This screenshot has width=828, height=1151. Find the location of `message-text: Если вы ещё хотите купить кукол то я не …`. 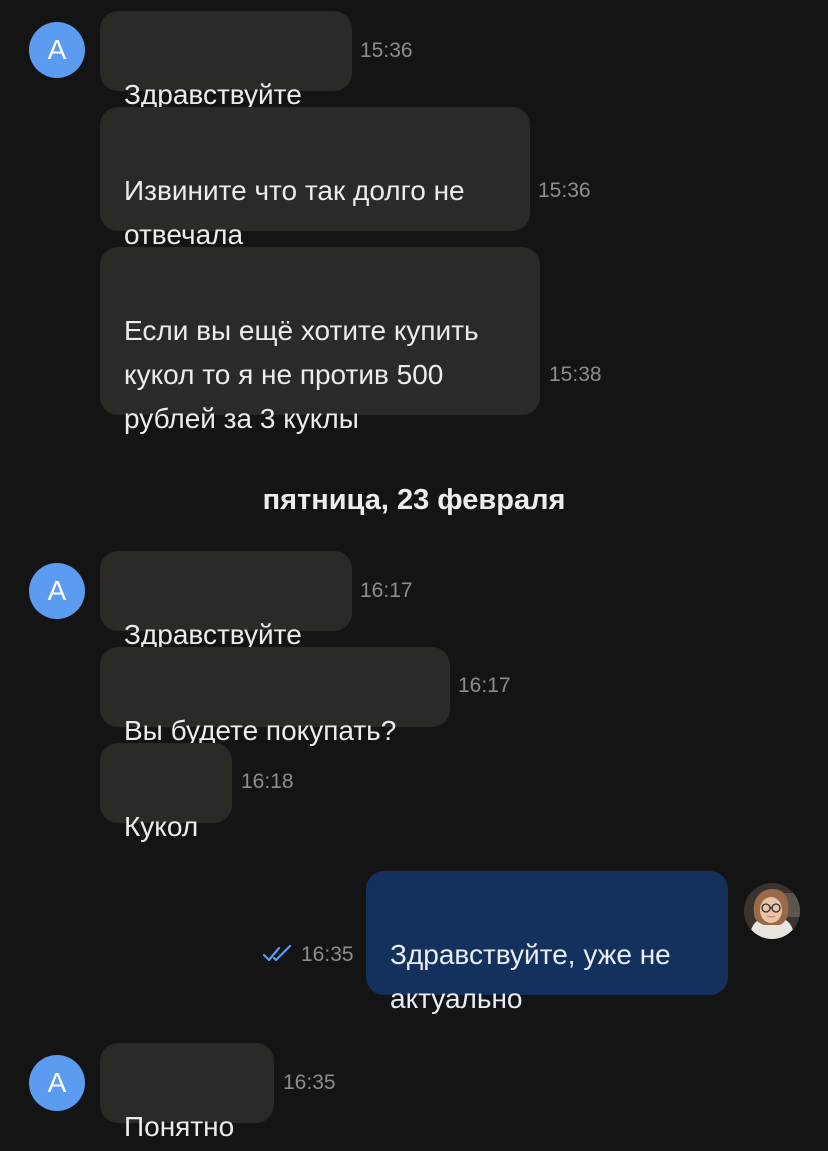

message-text: Если вы ещё хотите купить кукол то я не … is located at coordinates (301, 374).